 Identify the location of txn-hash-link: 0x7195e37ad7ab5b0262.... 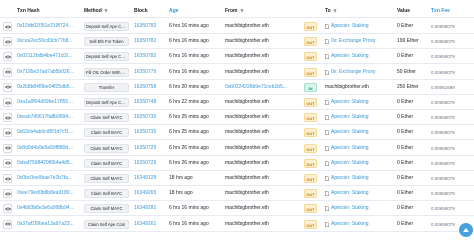
(46, 72).